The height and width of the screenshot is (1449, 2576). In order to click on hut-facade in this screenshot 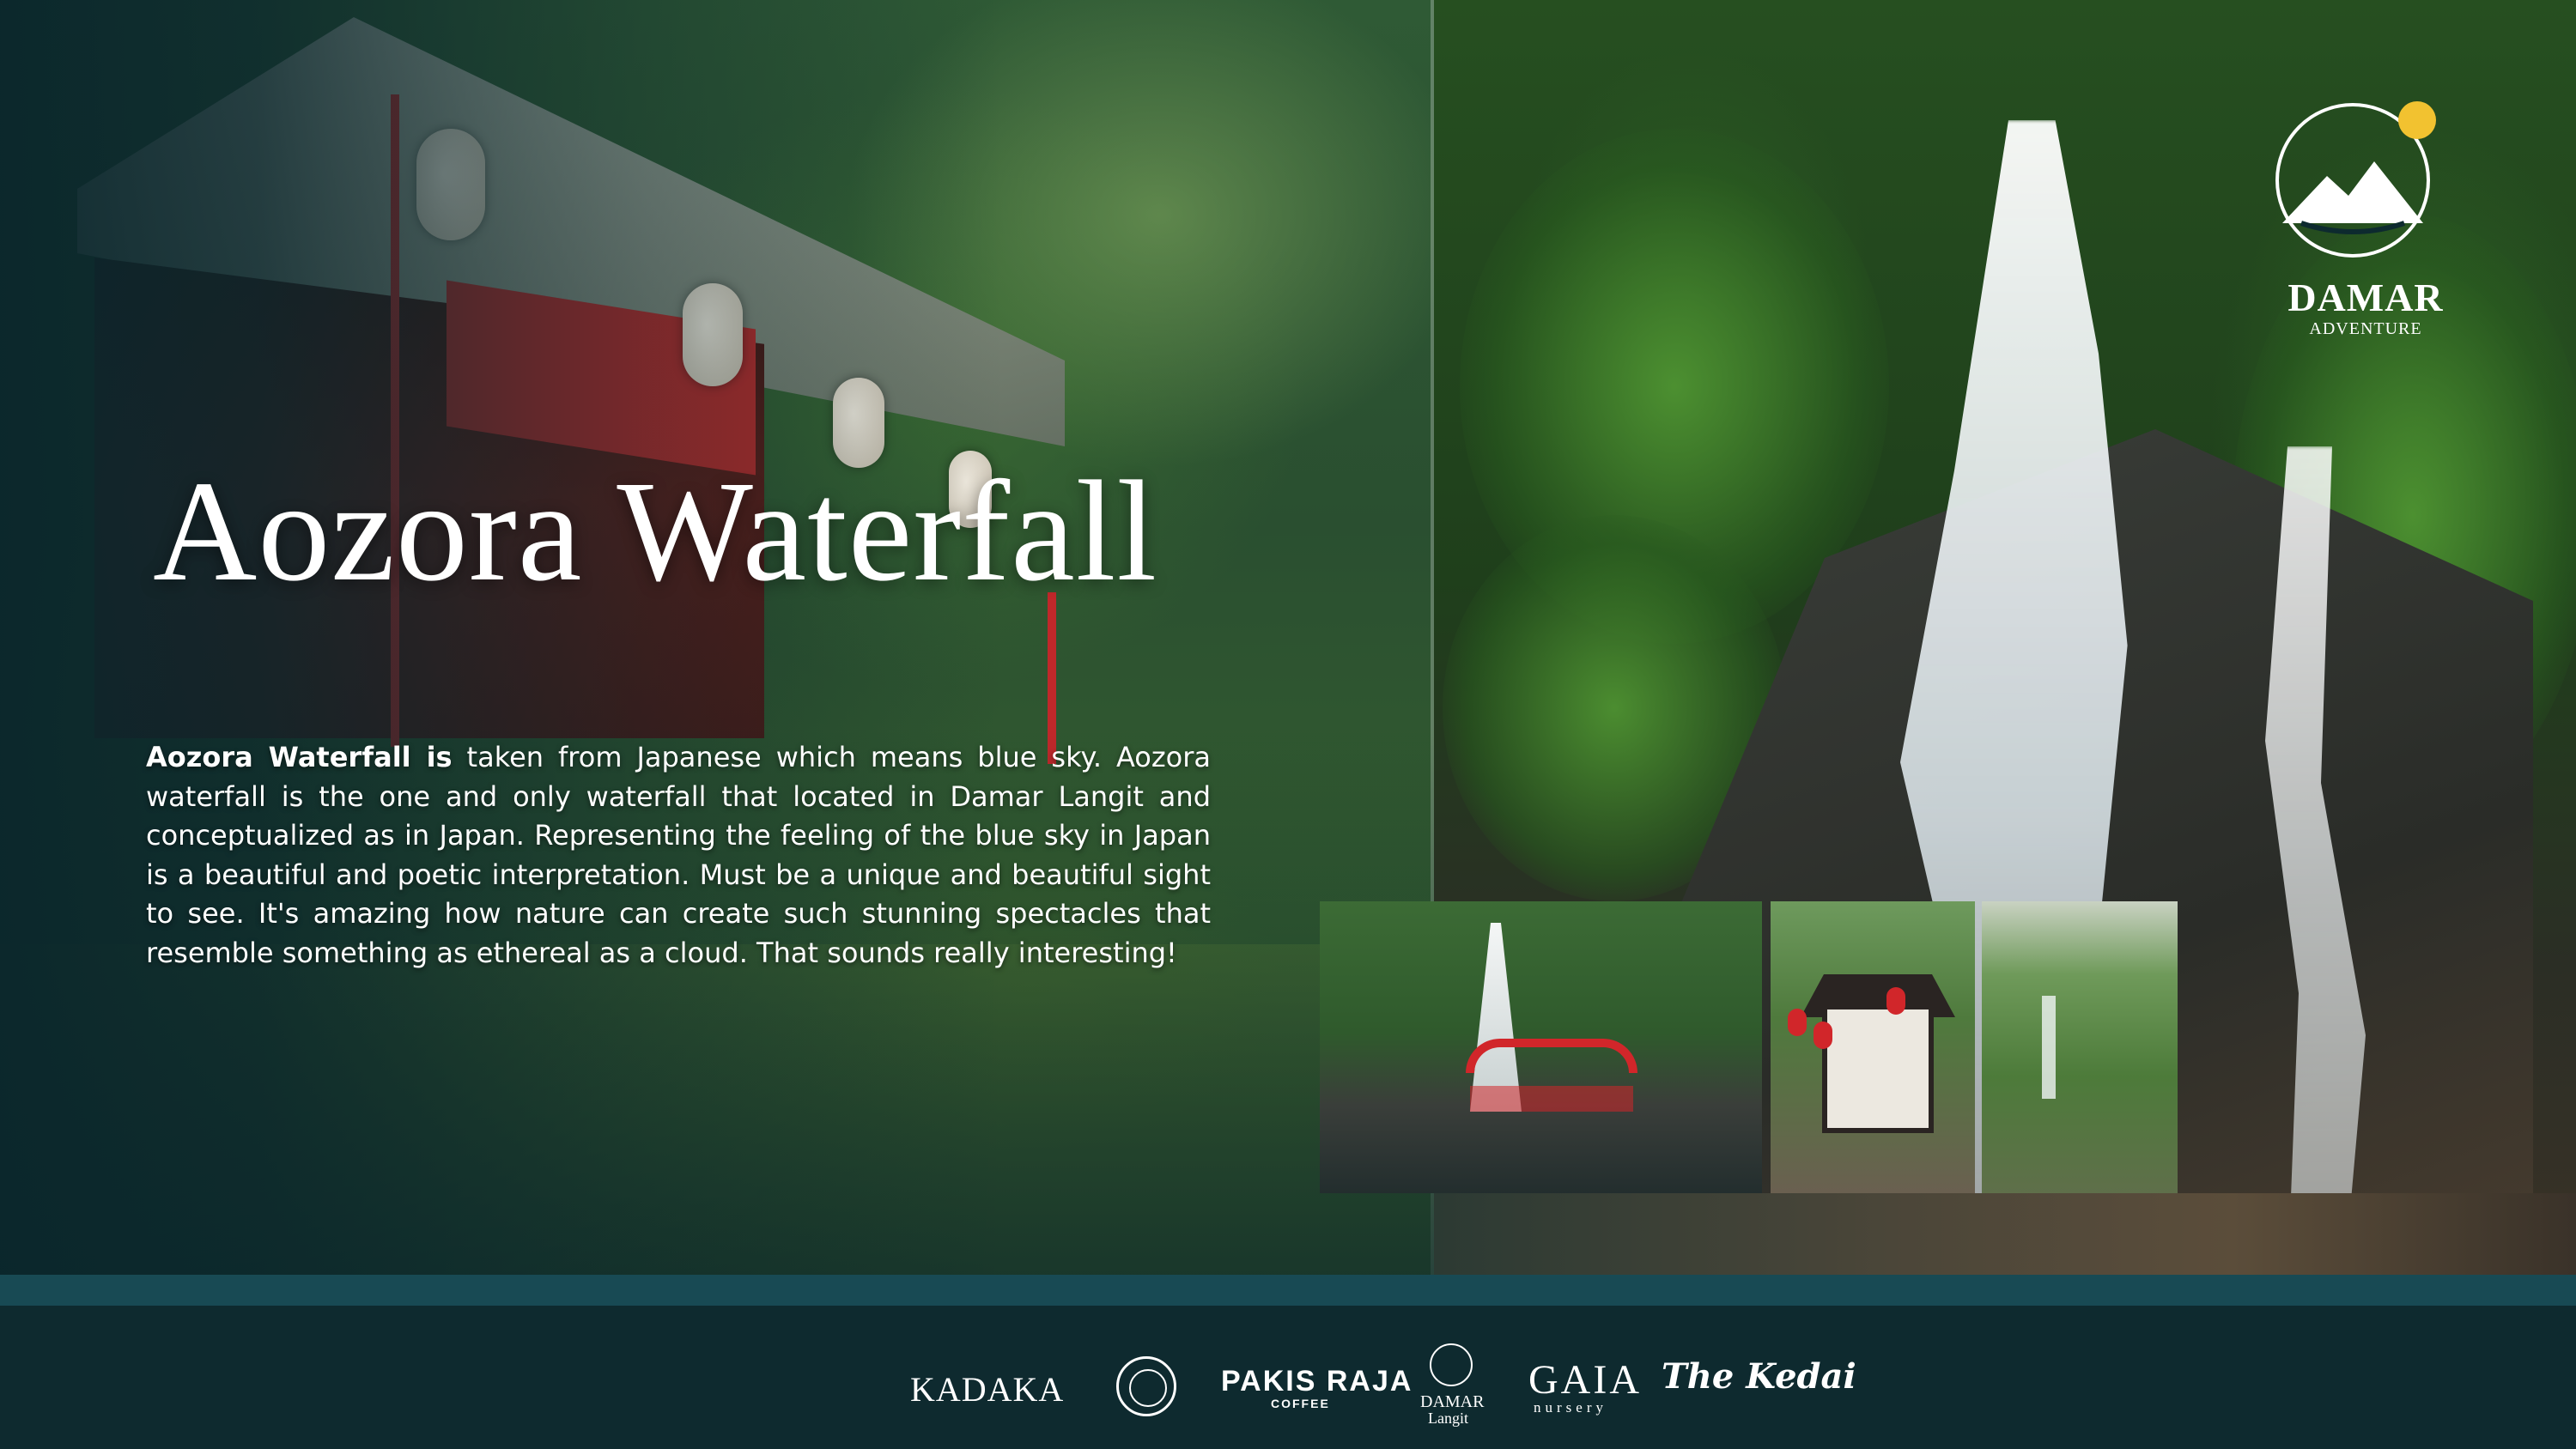, I will do `click(1878, 1068)`.